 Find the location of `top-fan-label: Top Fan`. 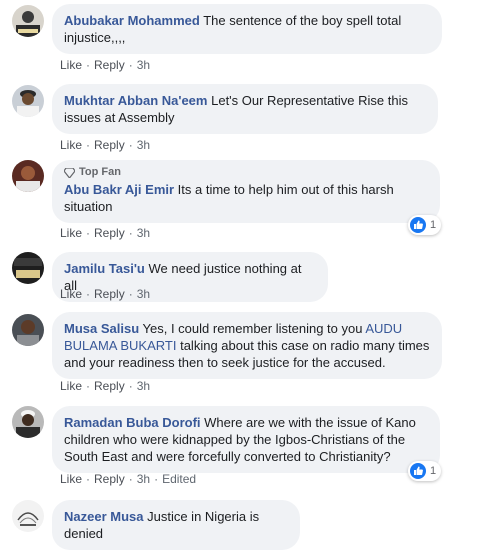

top-fan-label: Top Fan is located at coordinates (100, 172).